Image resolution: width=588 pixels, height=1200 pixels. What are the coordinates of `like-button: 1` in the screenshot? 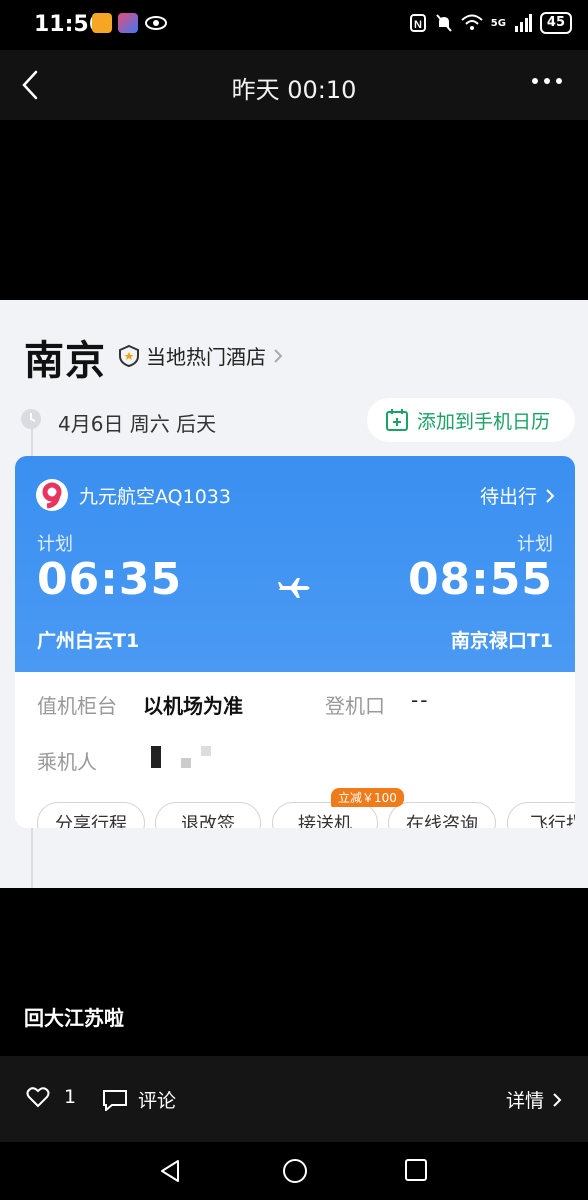 It's located at (51, 1097).